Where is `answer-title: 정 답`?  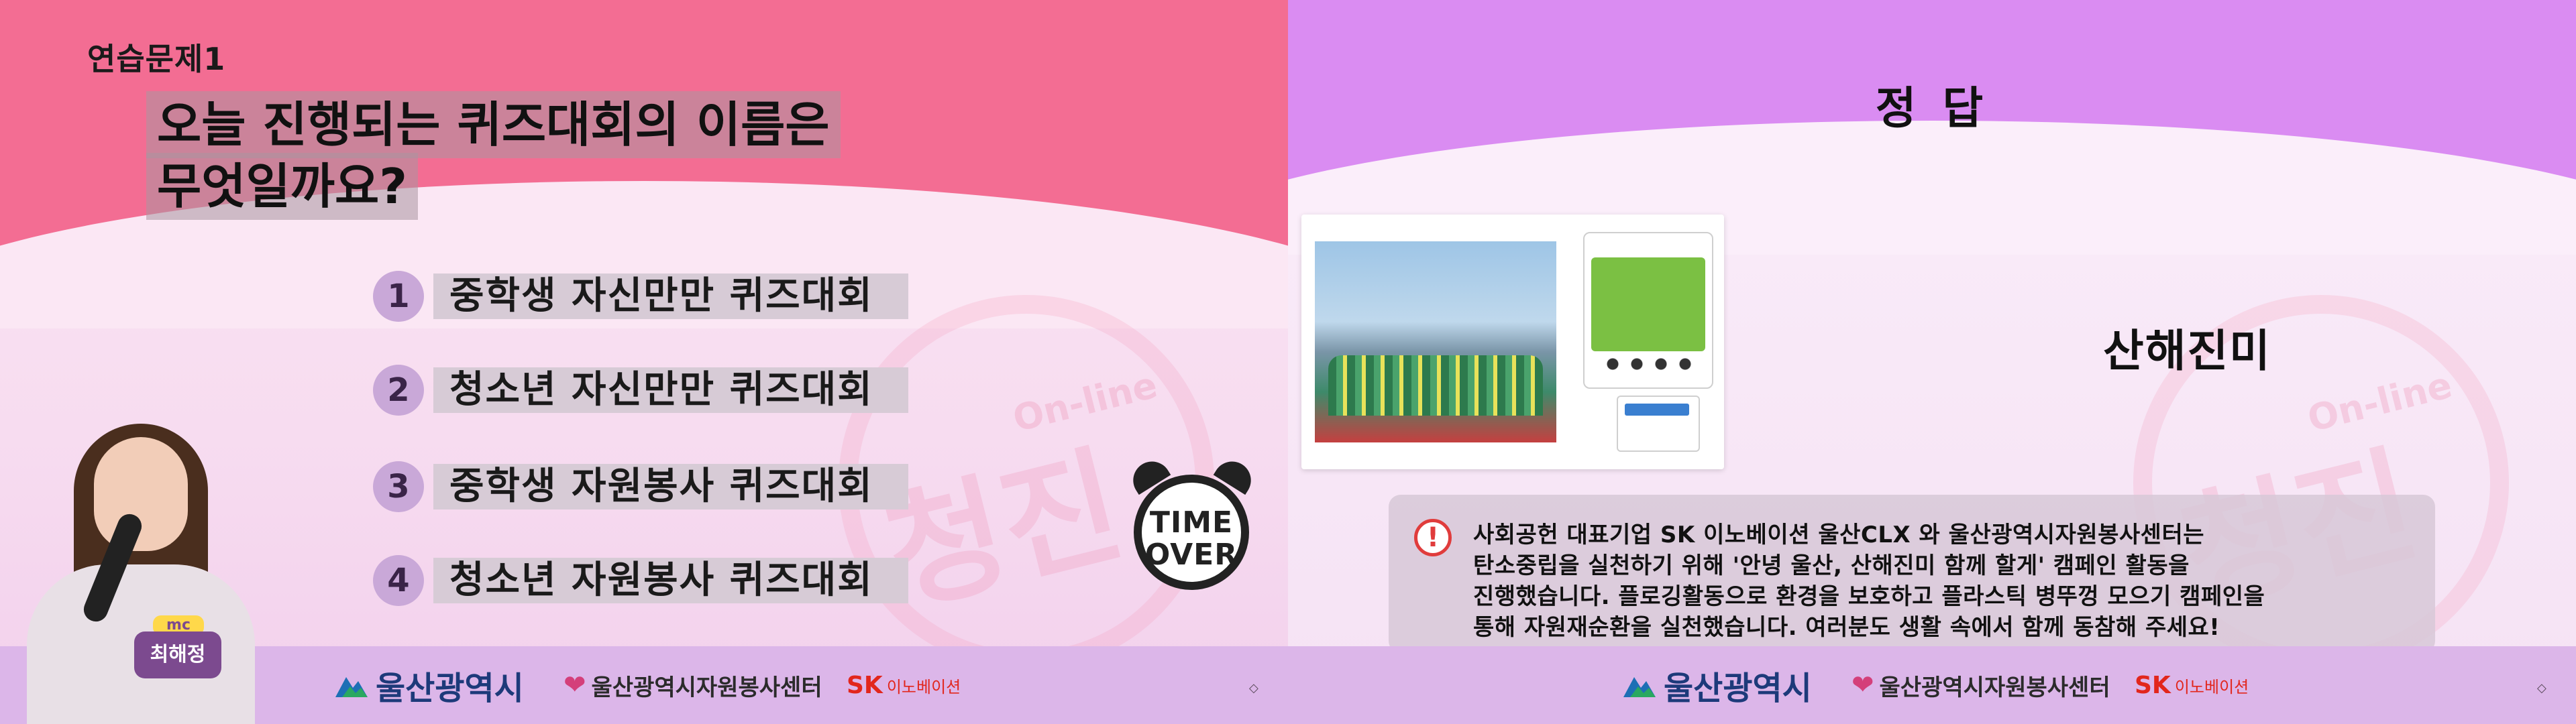
answer-title: 정 답 is located at coordinates (1932, 108).